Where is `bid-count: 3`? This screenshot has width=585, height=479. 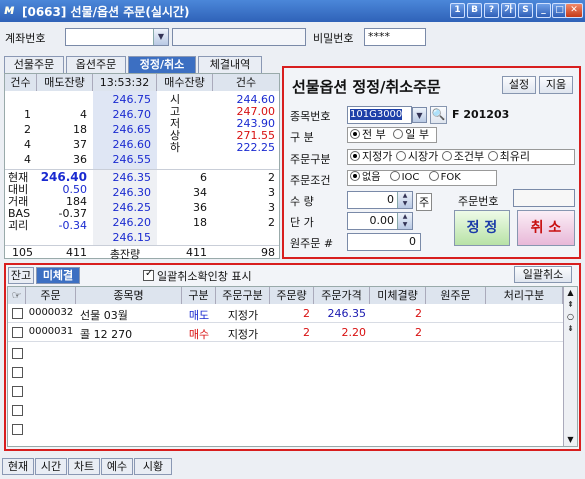
bid-count: 3 is located at coordinates (271, 192).